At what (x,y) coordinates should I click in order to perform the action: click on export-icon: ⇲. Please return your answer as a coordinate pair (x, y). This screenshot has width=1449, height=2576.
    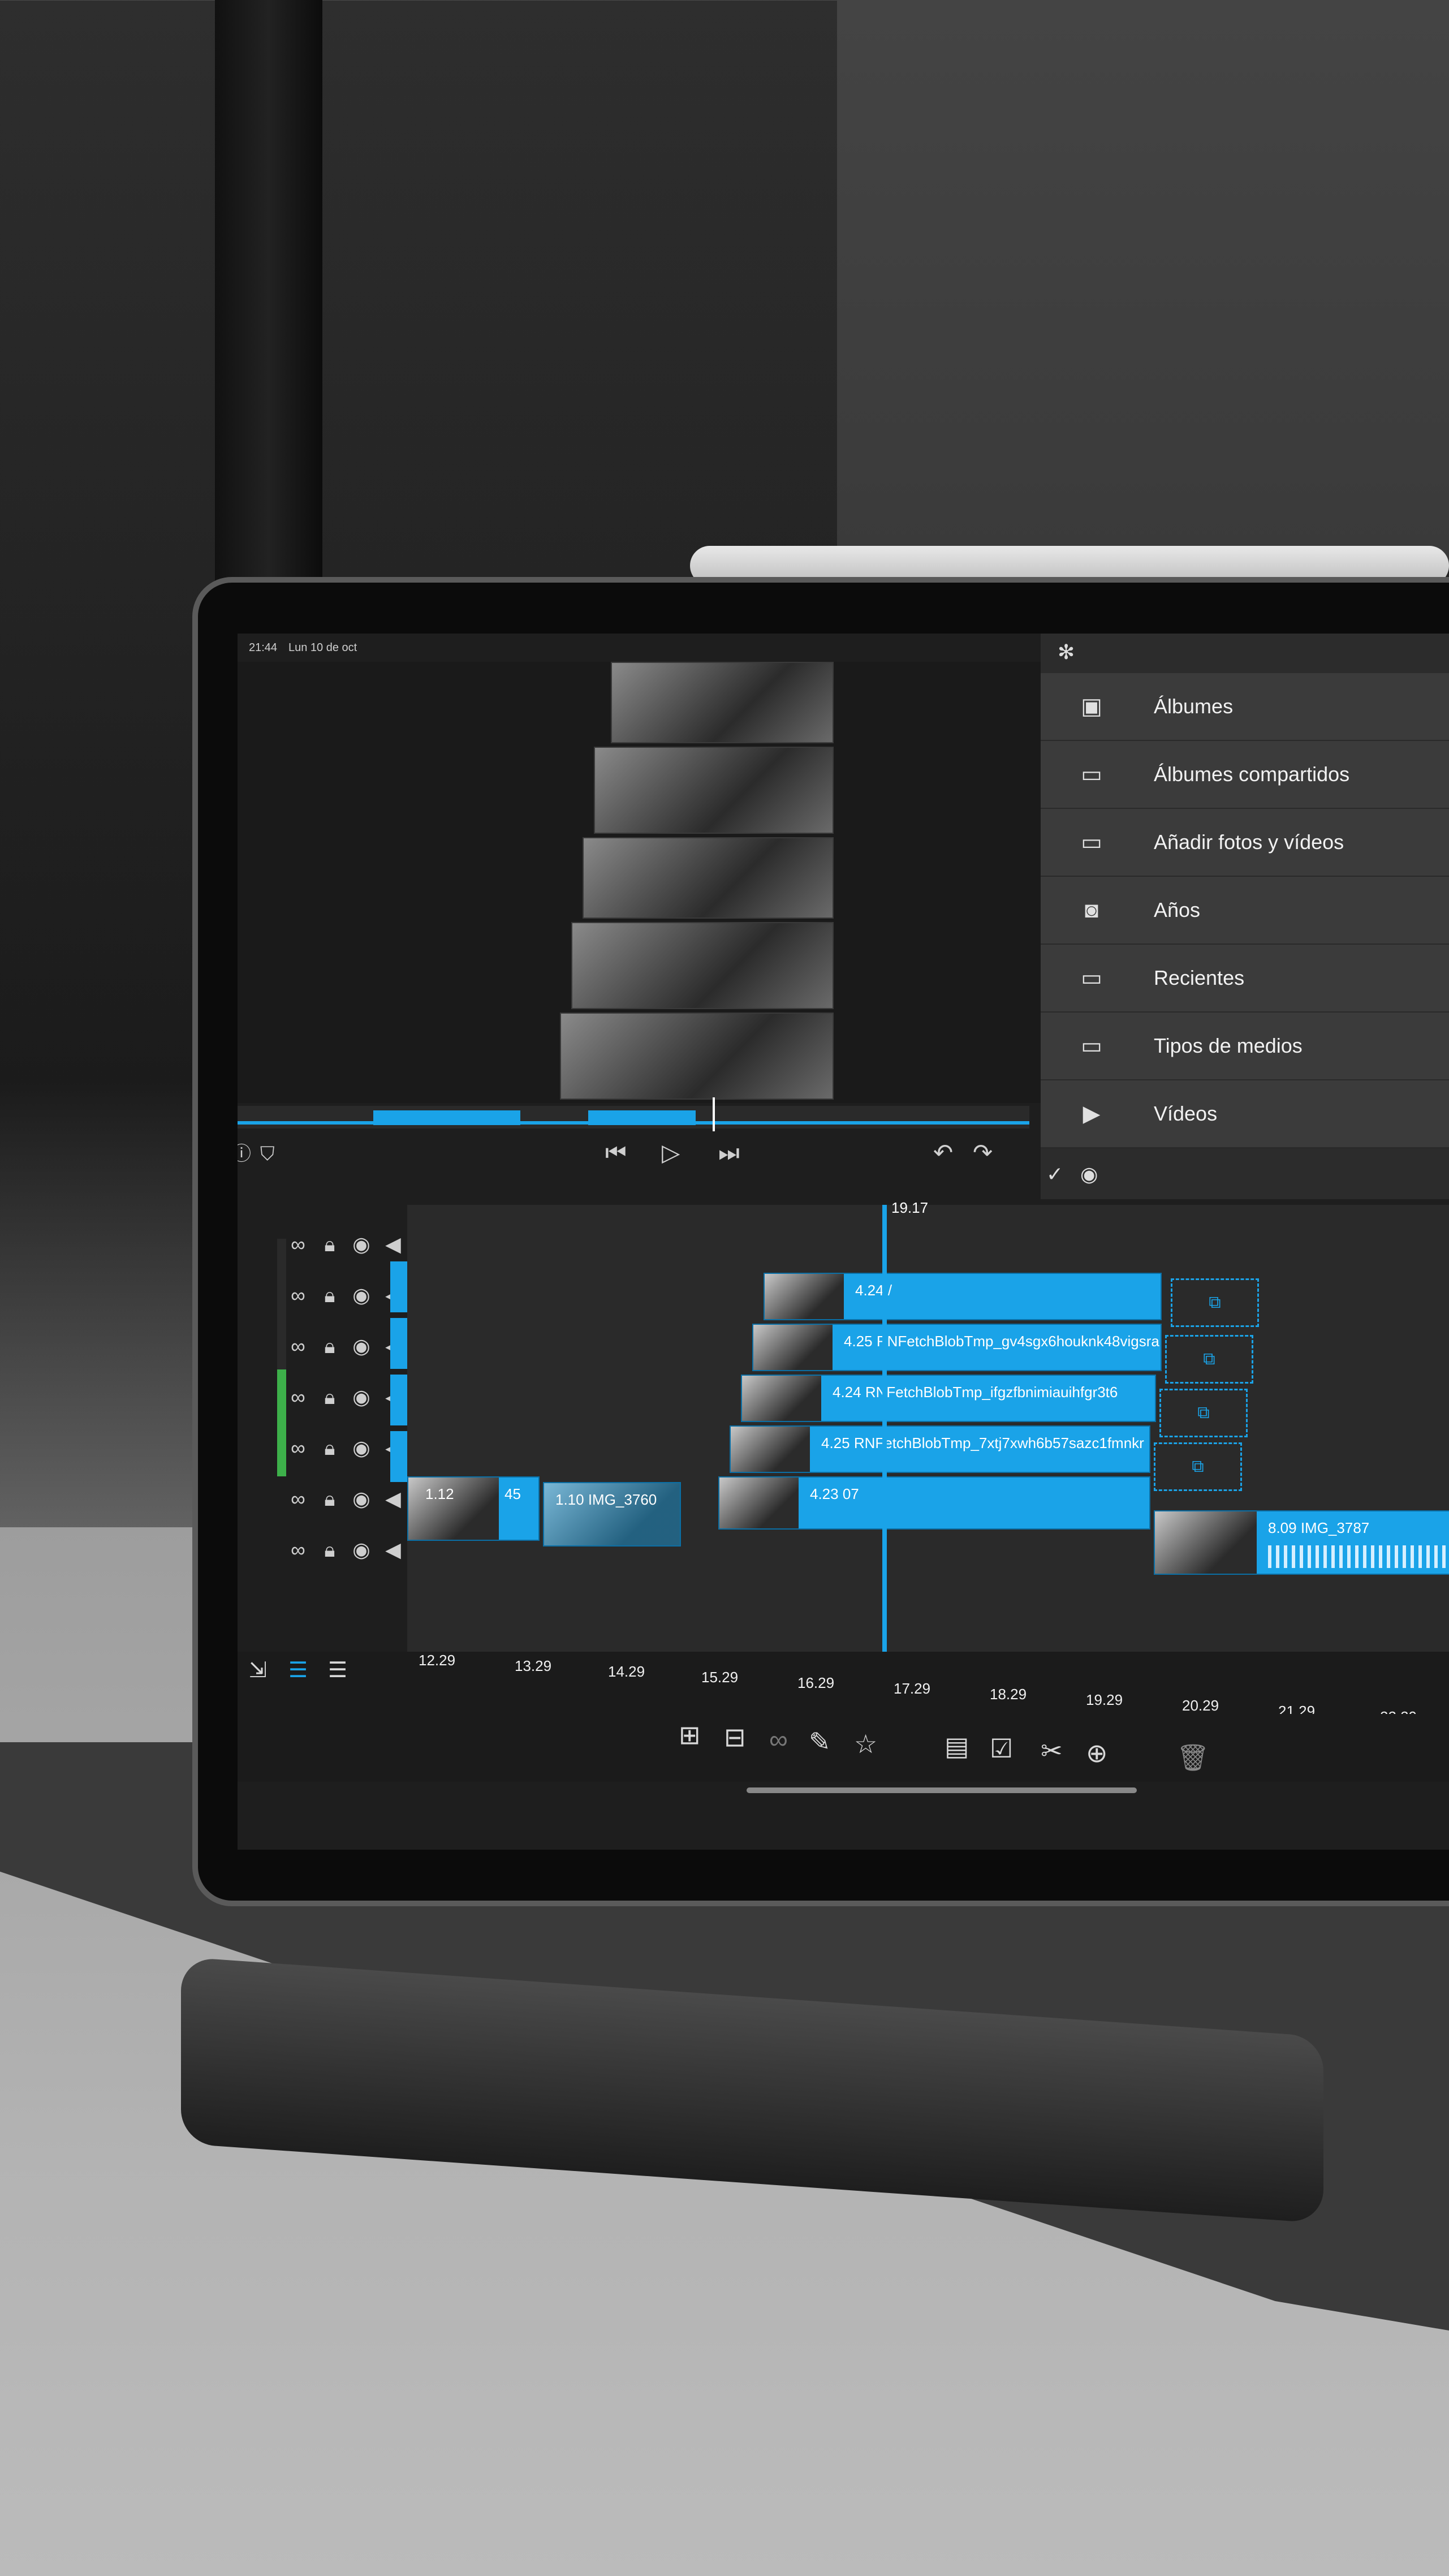
    Looking at the image, I should click on (258, 1670).